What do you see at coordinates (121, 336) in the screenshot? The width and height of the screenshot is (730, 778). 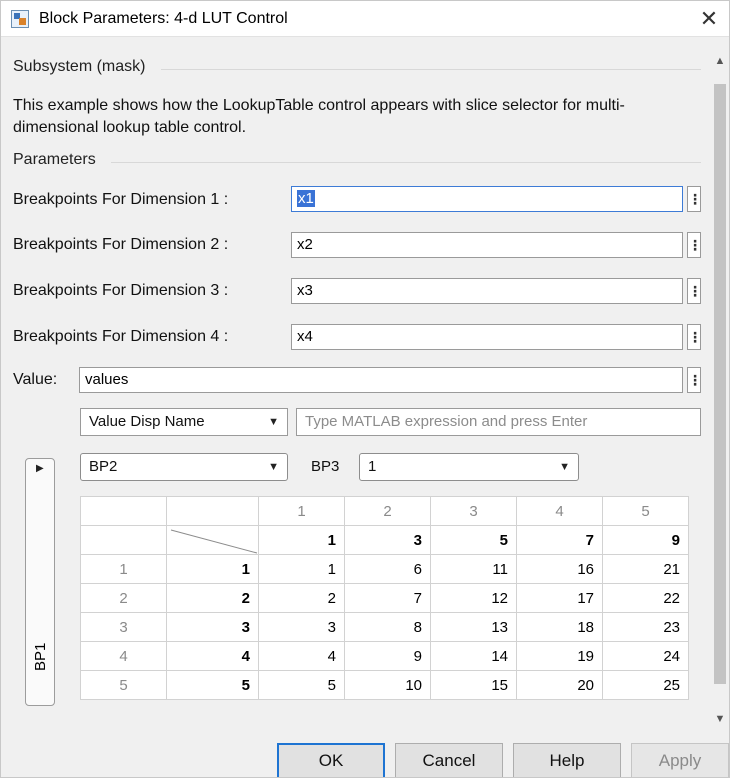 I see `bp4-label: Breakpoints For Dimension 4 :` at bounding box center [121, 336].